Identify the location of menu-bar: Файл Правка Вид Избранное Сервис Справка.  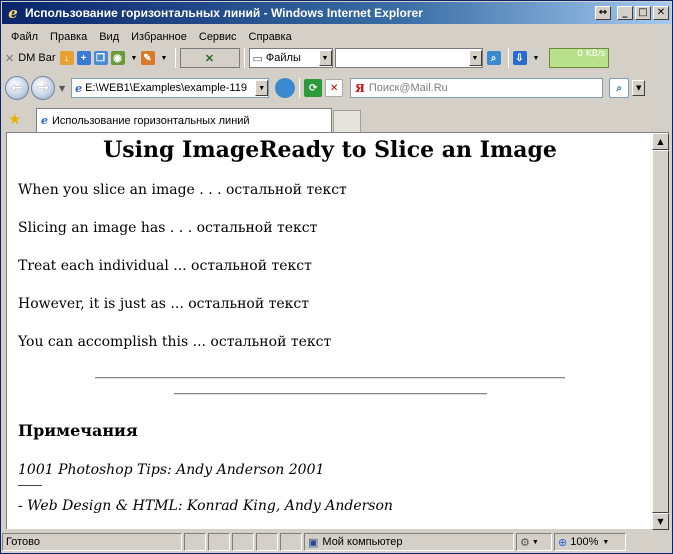
(151, 37).